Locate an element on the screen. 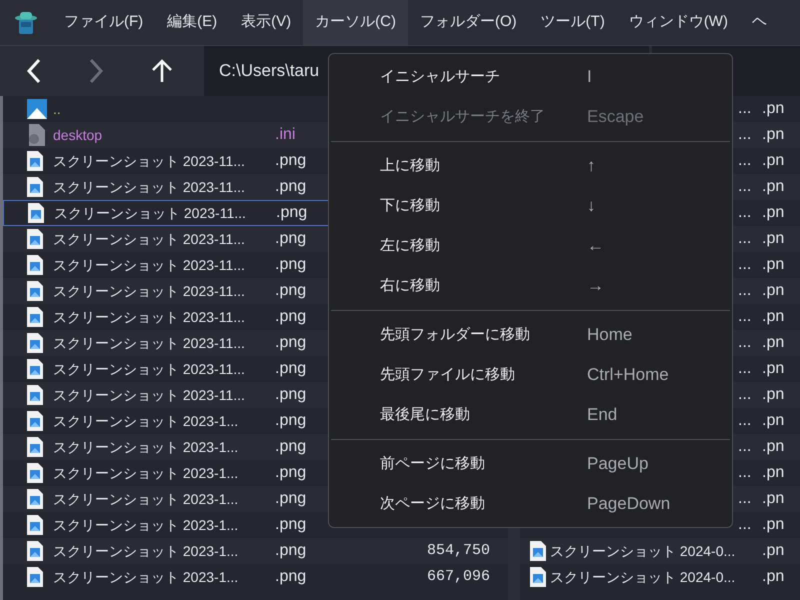 The image size is (800, 600). file-size: 854,750 is located at coordinates (458, 550).